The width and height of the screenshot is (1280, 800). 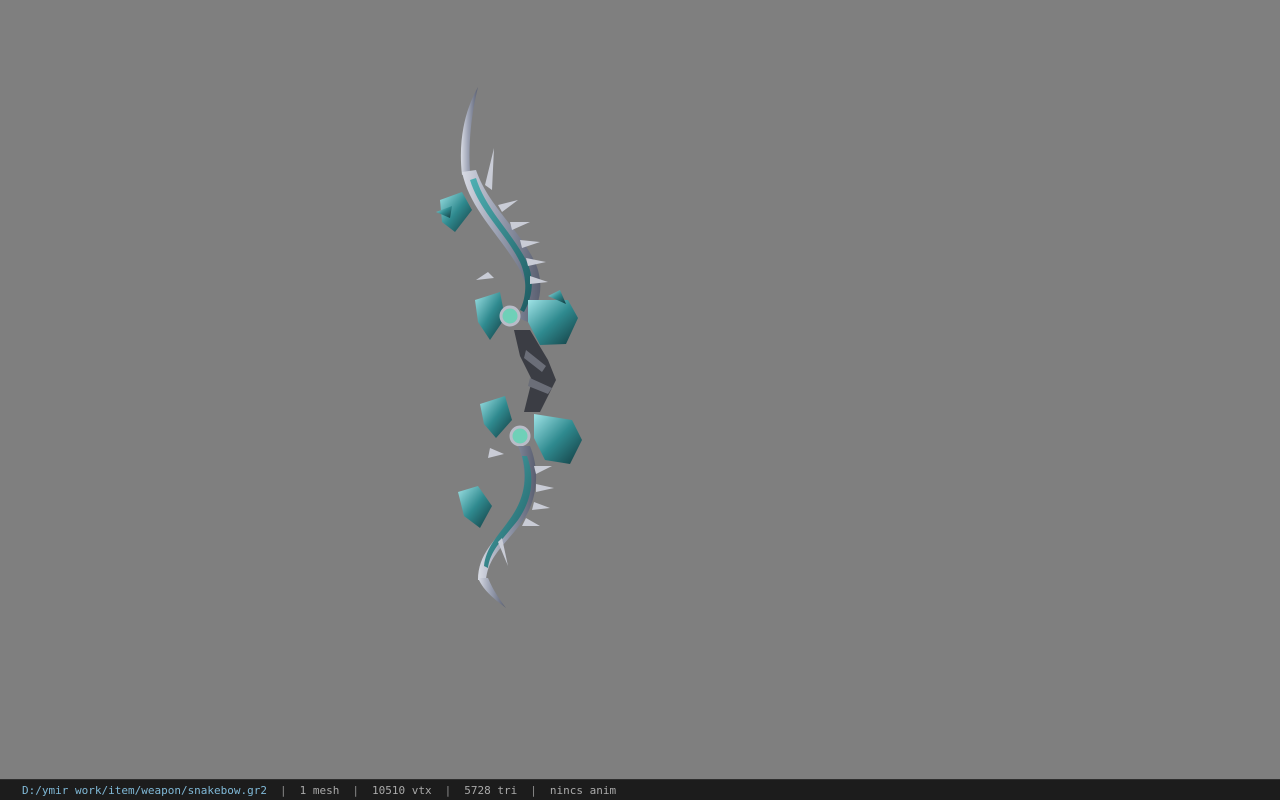 What do you see at coordinates (319, 790) in the screenshot?
I see `mesh-count: 1 mesh` at bounding box center [319, 790].